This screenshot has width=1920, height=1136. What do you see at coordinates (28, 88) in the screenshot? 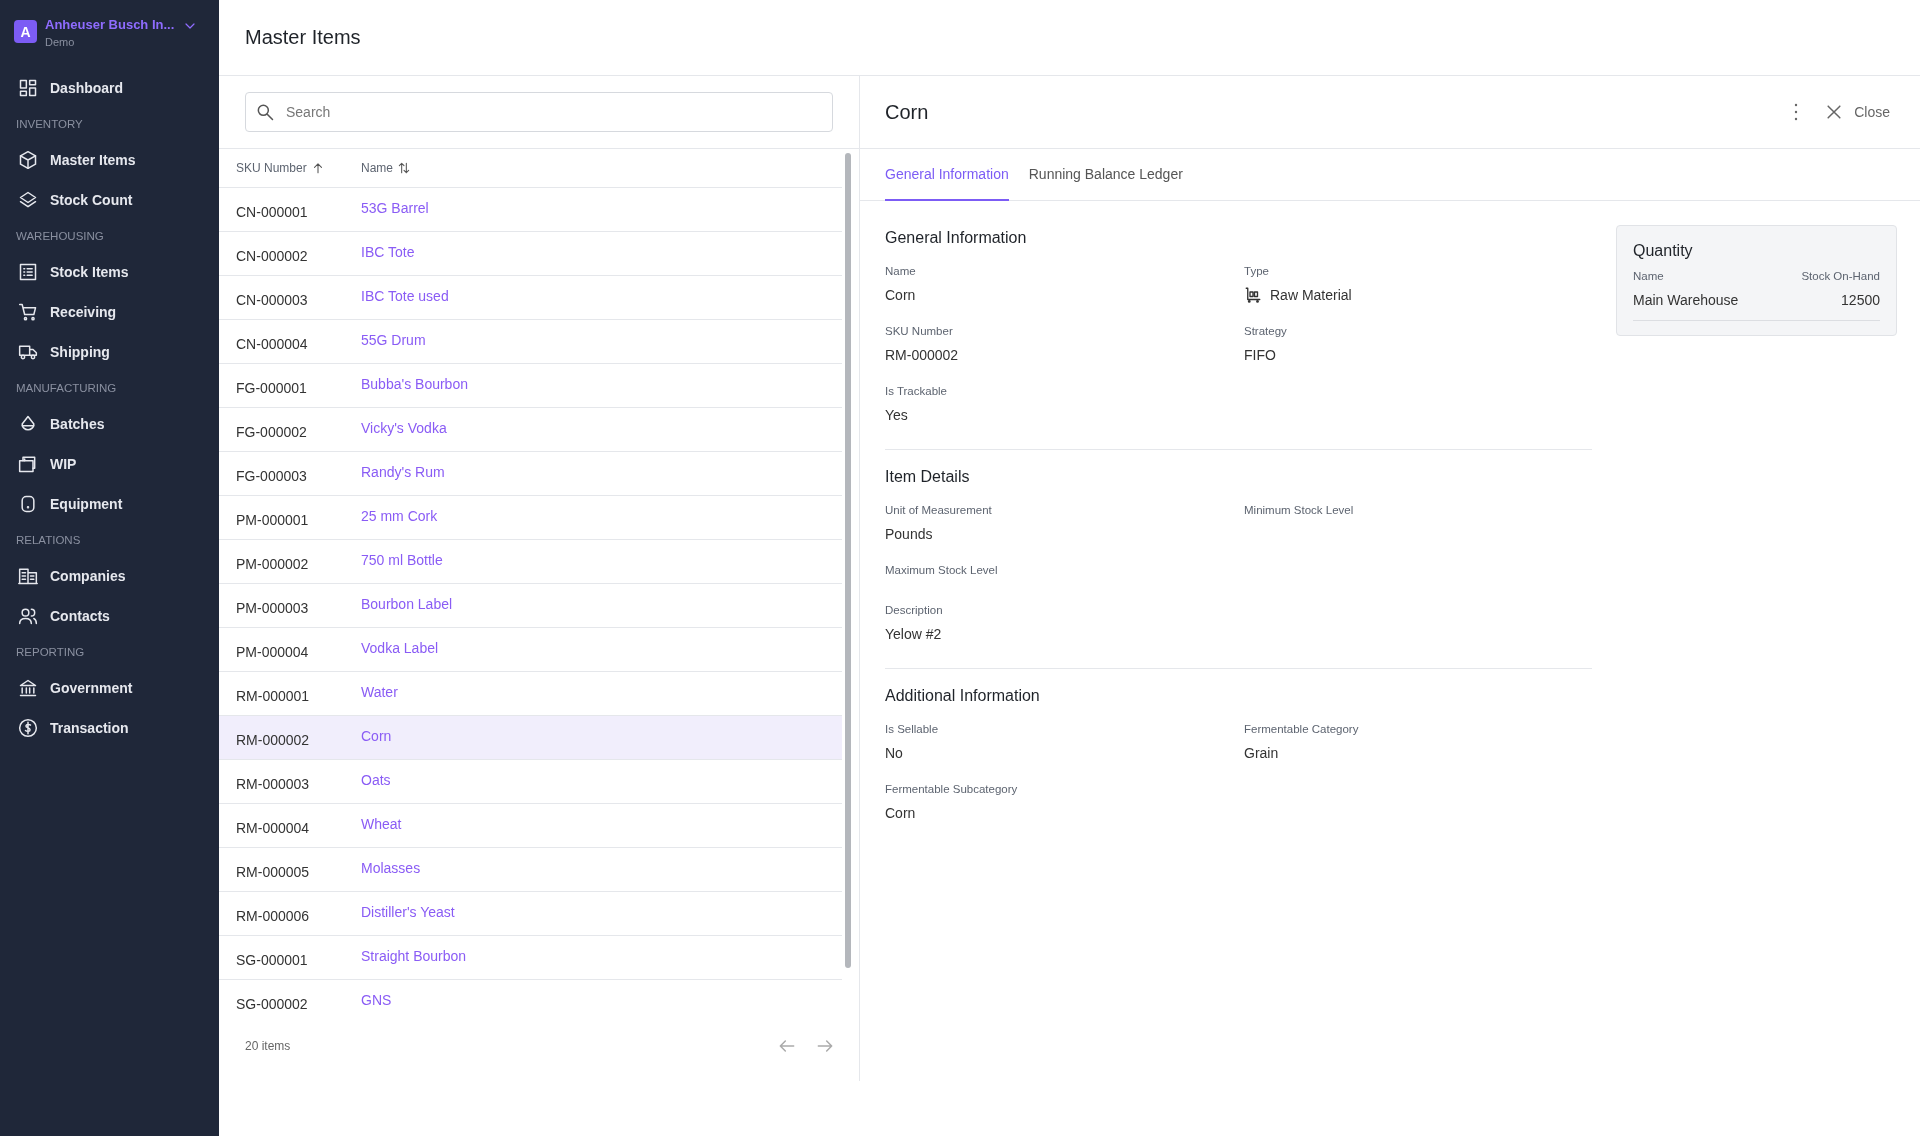
I see `grid-icon` at bounding box center [28, 88].